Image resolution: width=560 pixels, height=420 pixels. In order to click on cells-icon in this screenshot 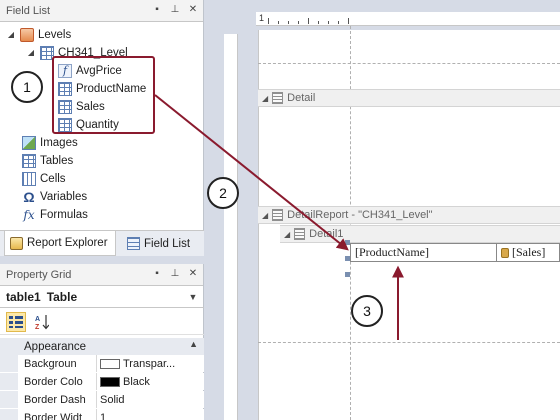, I will do `click(29, 179)`.